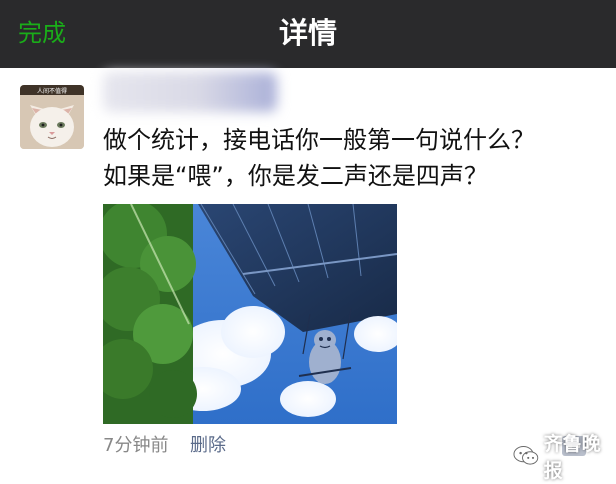 This screenshot has width=616, height=484. I want to click on cat-avatar-icon: 人间不值得, so click(52, 117).